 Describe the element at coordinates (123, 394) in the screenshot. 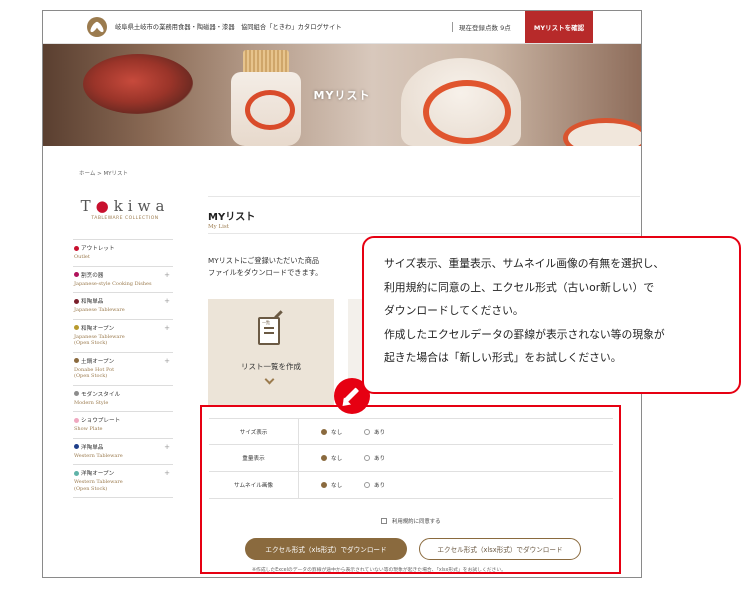

I see `sidebar-item-label: モダンスタイル` at that location.